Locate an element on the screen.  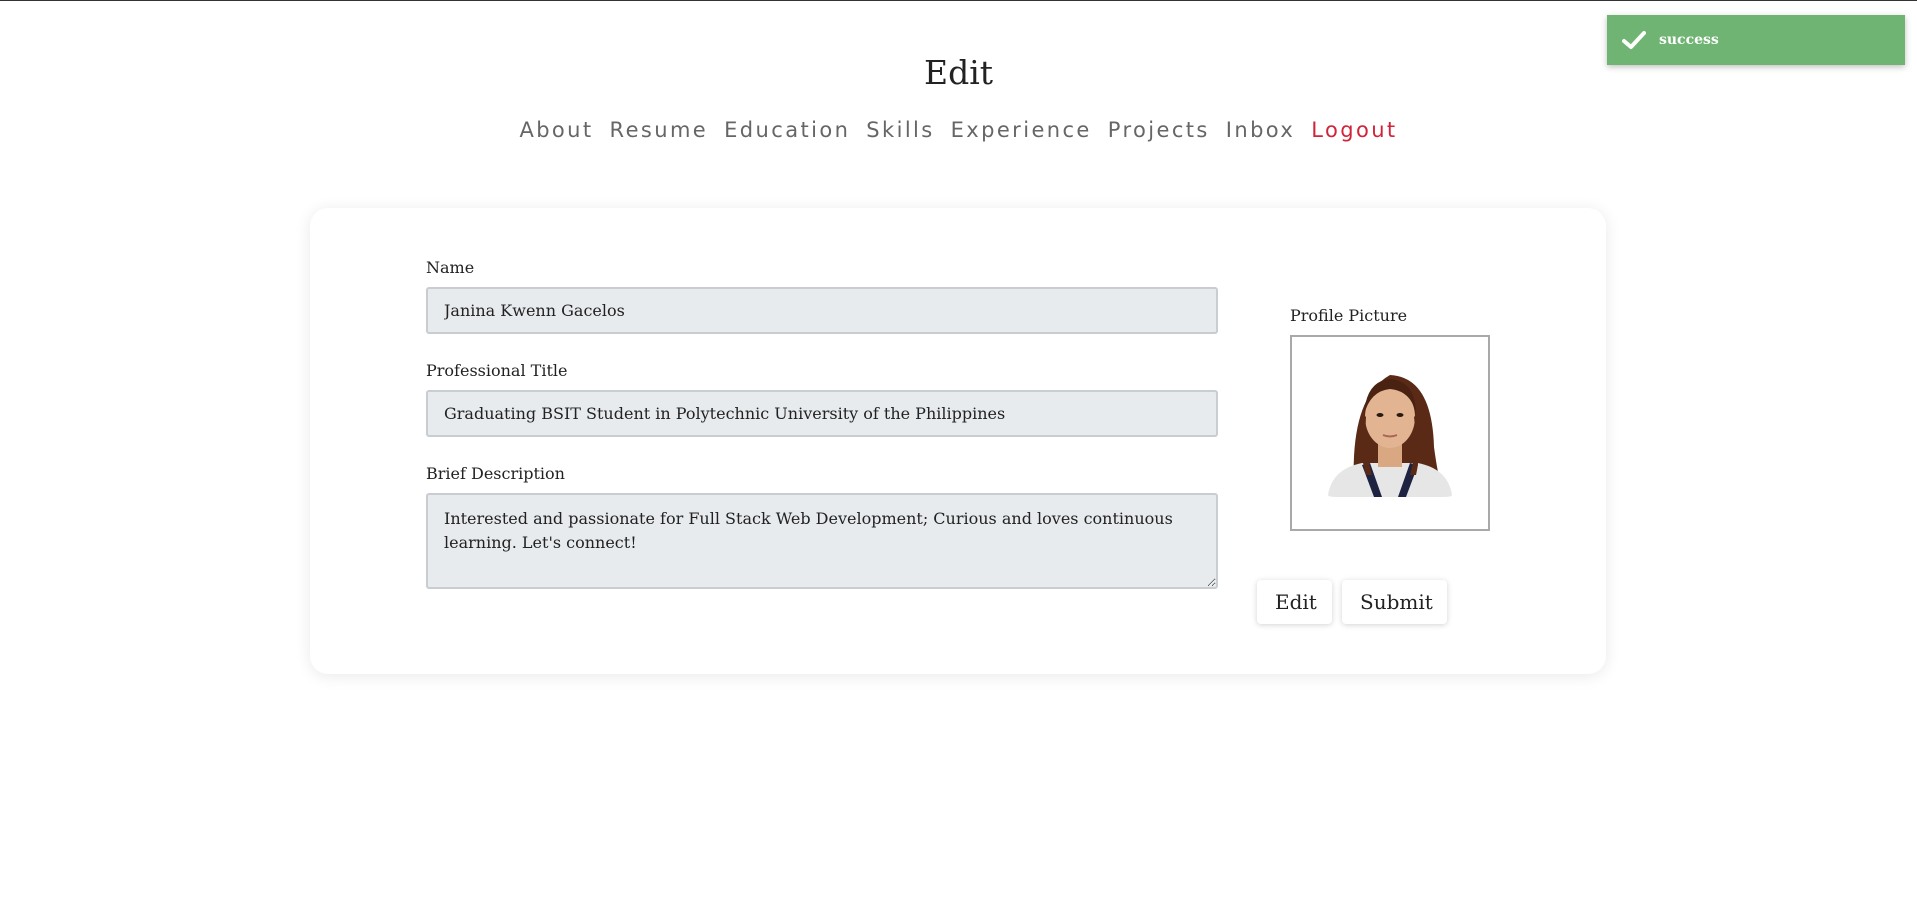
profile-picture-label: Profile Picture is located at coordinates (1349, 315).